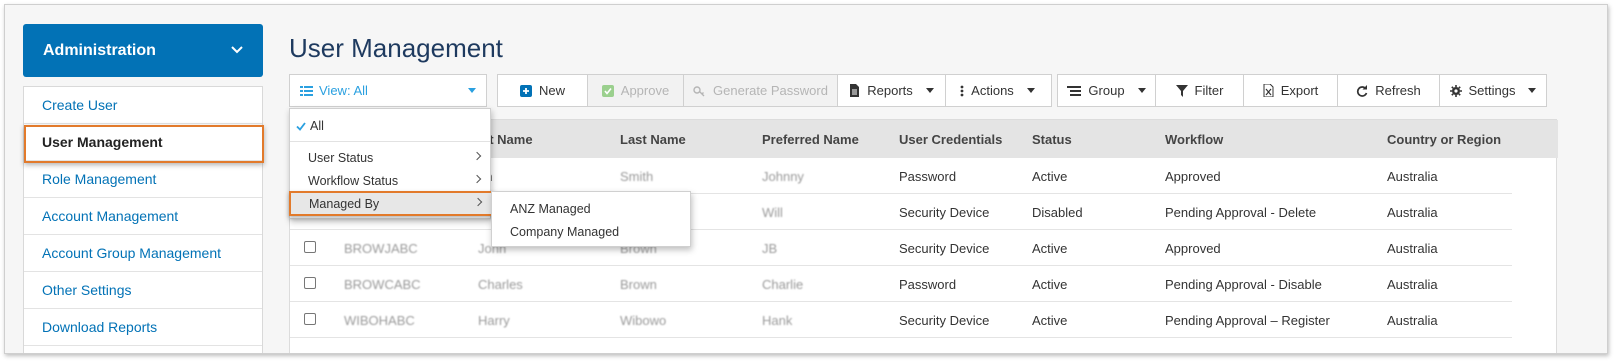  What do you see at coordinates (564, 232) in the screenshot?
I see `submenu-item-company-managed: Company Managed` at bounding box center [564, 232].